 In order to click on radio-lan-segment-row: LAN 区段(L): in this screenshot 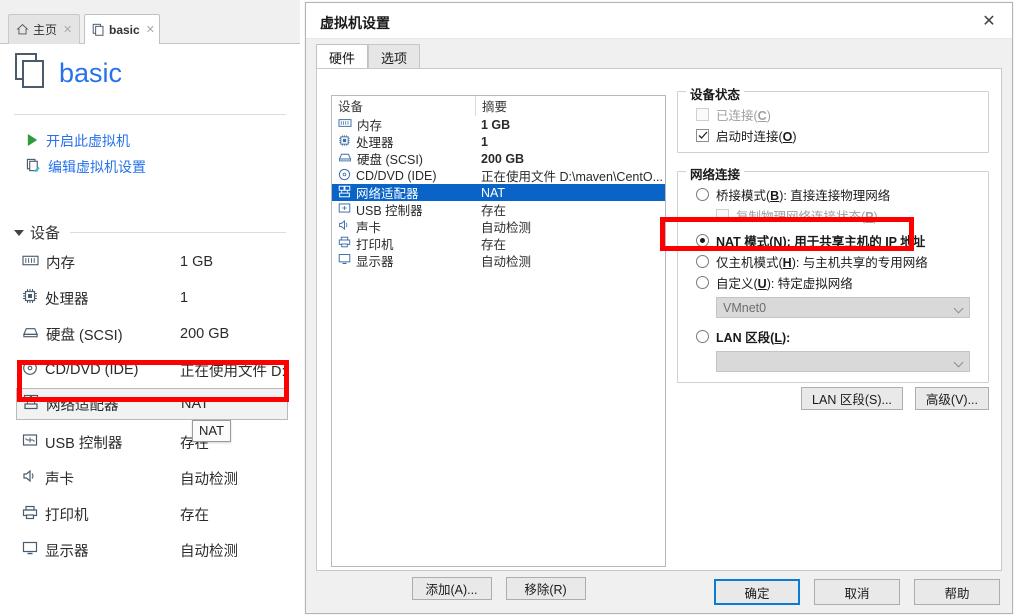, I will do `click(837, 336)`.